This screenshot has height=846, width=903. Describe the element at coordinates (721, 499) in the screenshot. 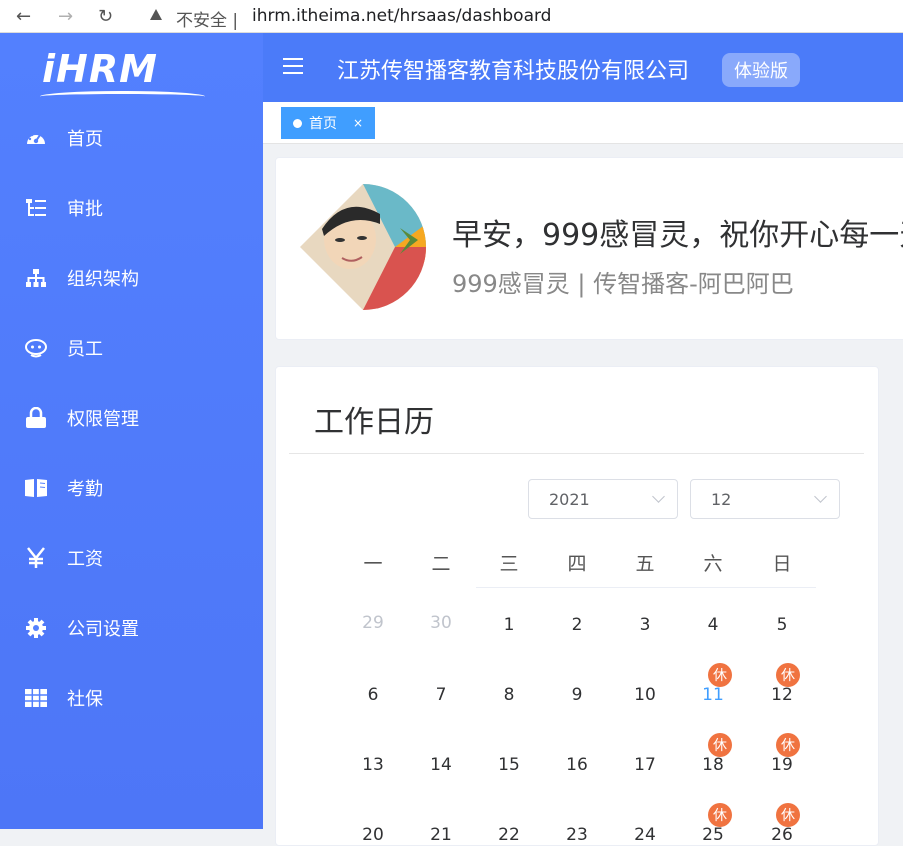

I see `month-value: 12` at that location.